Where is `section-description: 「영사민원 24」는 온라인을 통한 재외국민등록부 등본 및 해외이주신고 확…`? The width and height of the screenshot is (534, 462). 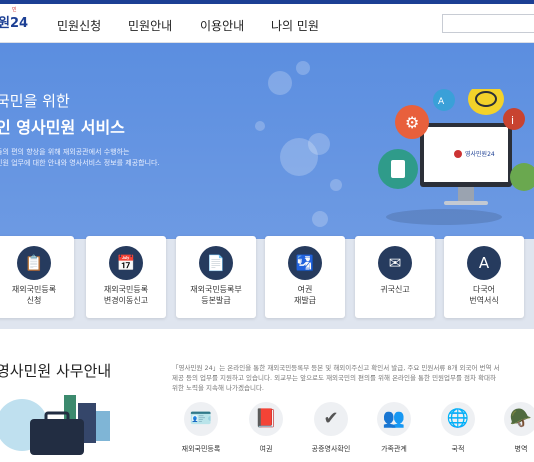 section-description: 「영사민원 24」는 온라인을 통한 재외국민등록부 등본 및 해외이주신고 확… is located at coordinates (353, 378).